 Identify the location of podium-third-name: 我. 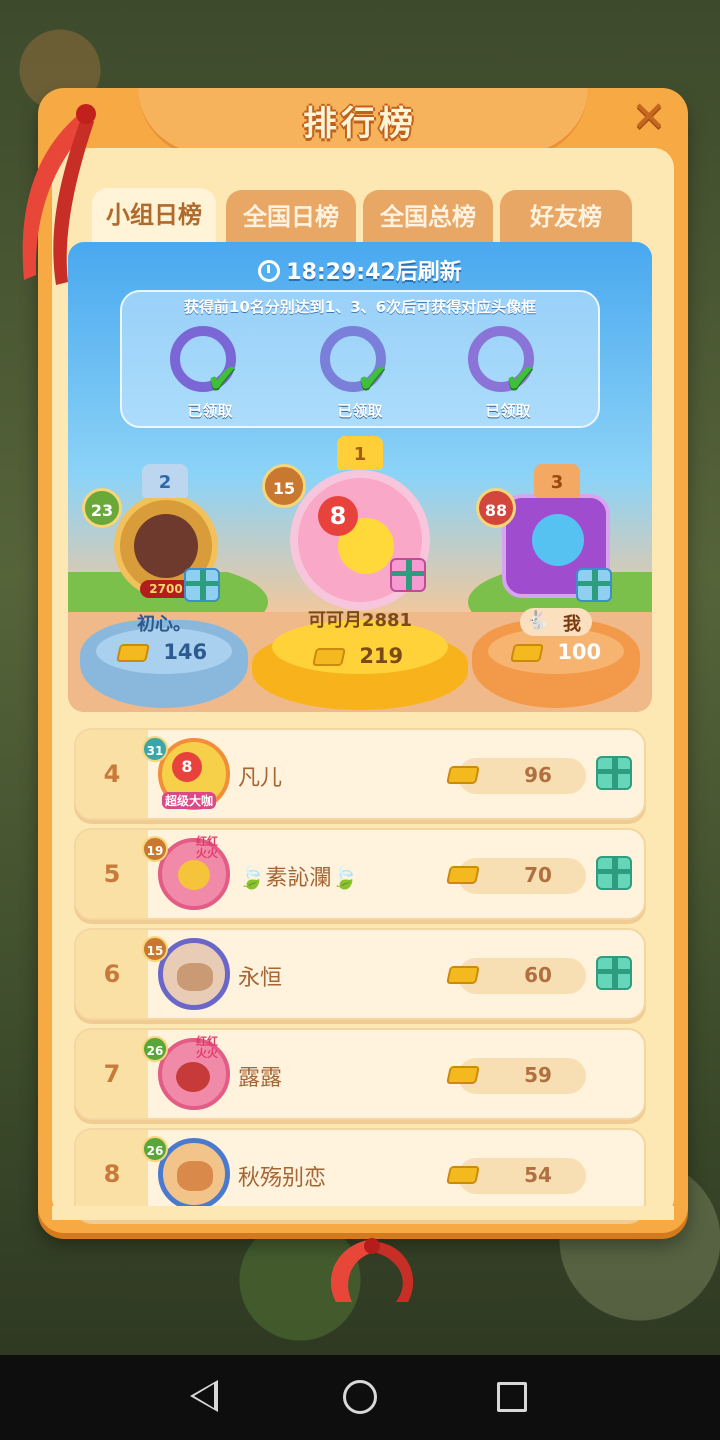
(572, 624).